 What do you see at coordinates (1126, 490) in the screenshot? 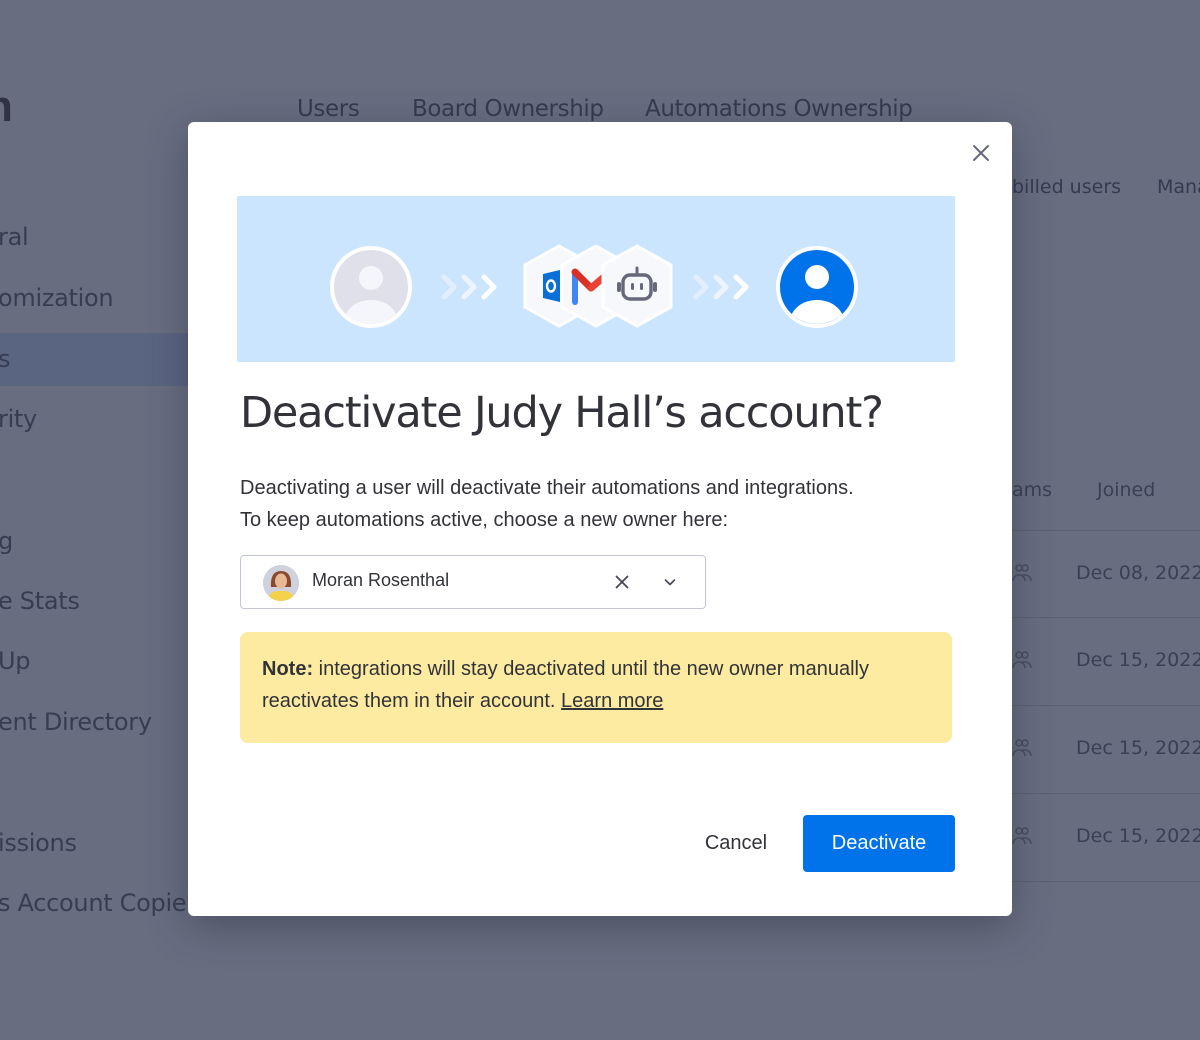
I see `column-header-joined: Joined` at bounding box center [1126, 490].